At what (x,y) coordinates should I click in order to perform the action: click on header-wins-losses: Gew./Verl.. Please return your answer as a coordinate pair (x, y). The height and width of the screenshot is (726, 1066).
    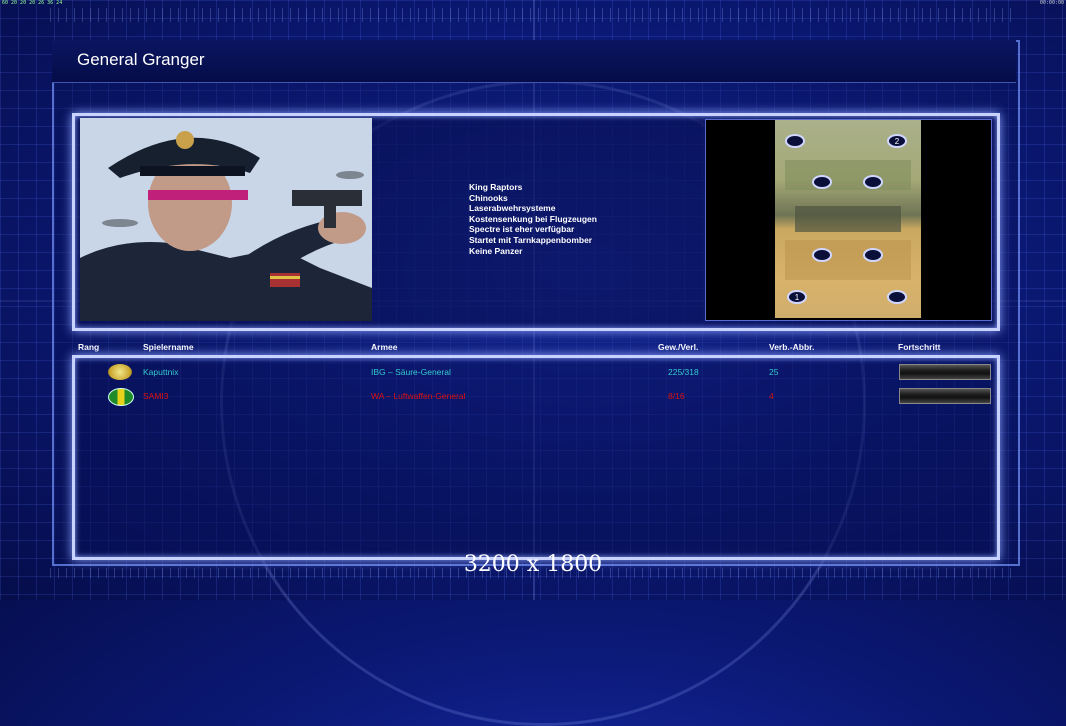
    Looking at the image, I should click on (678, 347).